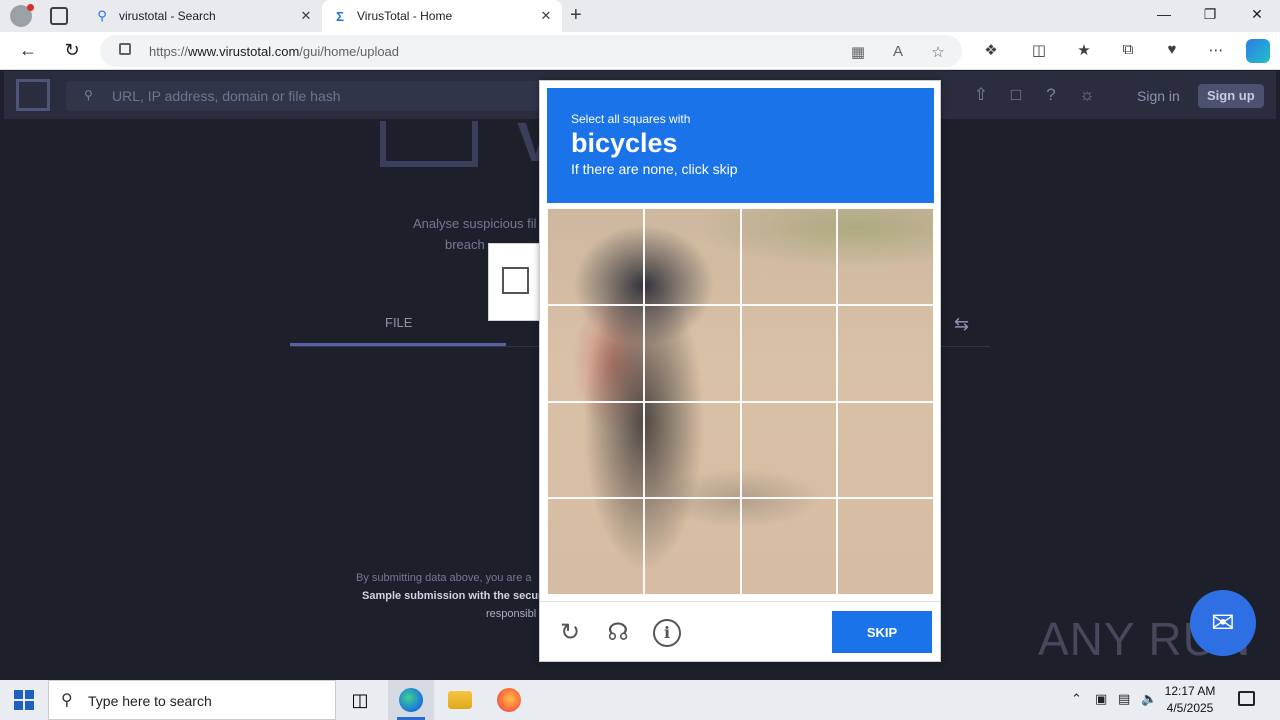 This screenshot has width=1280, height=720. Describe the element at coordinates (1164, 14) in the screenshot. I see `minimize-icon: —` at that location.